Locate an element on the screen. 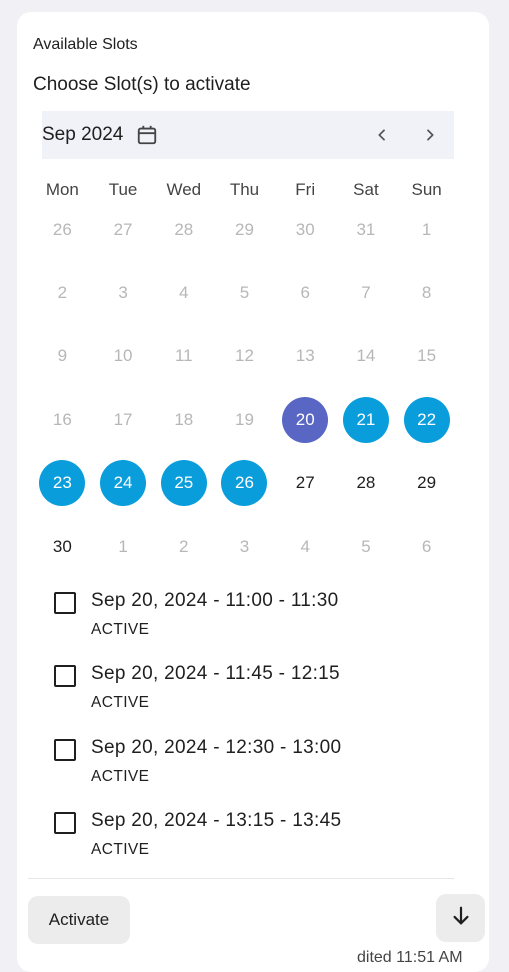  weekday-label: Mon is located at coordinates (62, 189).